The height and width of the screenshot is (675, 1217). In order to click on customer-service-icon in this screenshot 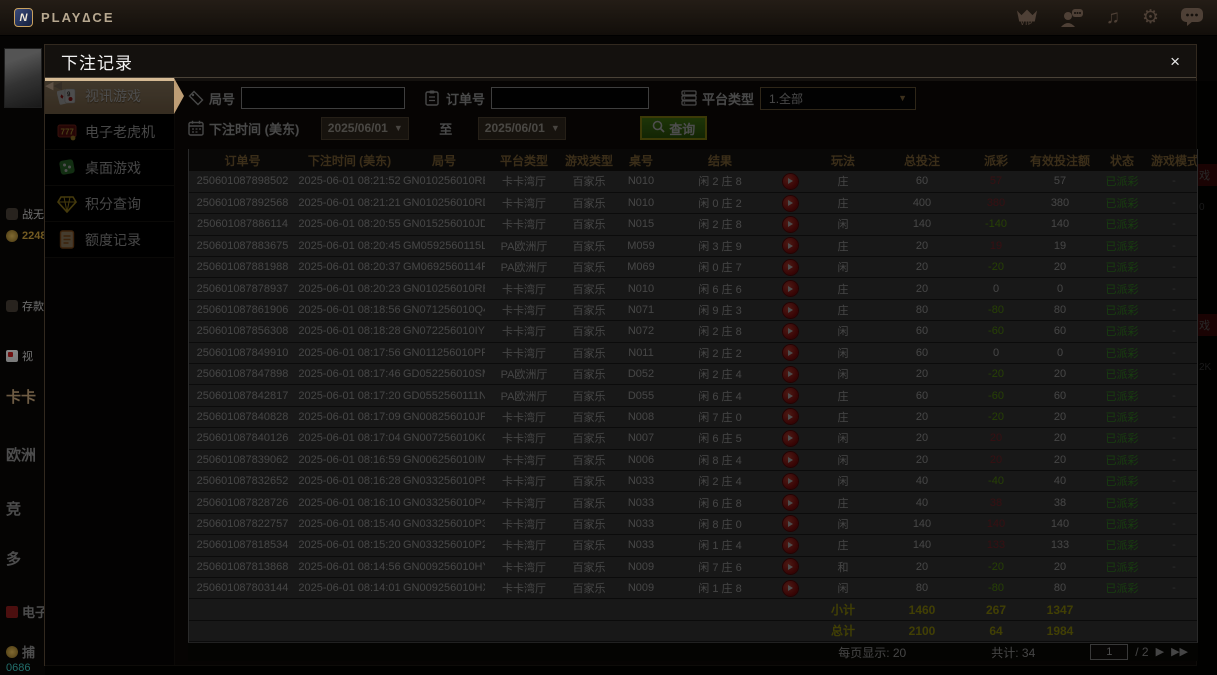, I will do `click(1072, 18)`.